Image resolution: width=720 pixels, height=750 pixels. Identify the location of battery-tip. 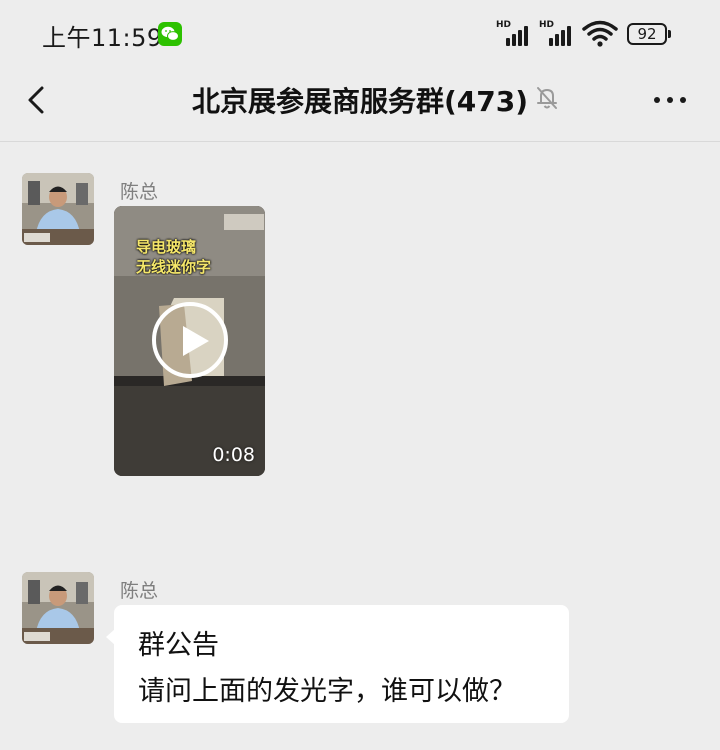
(669, 34).